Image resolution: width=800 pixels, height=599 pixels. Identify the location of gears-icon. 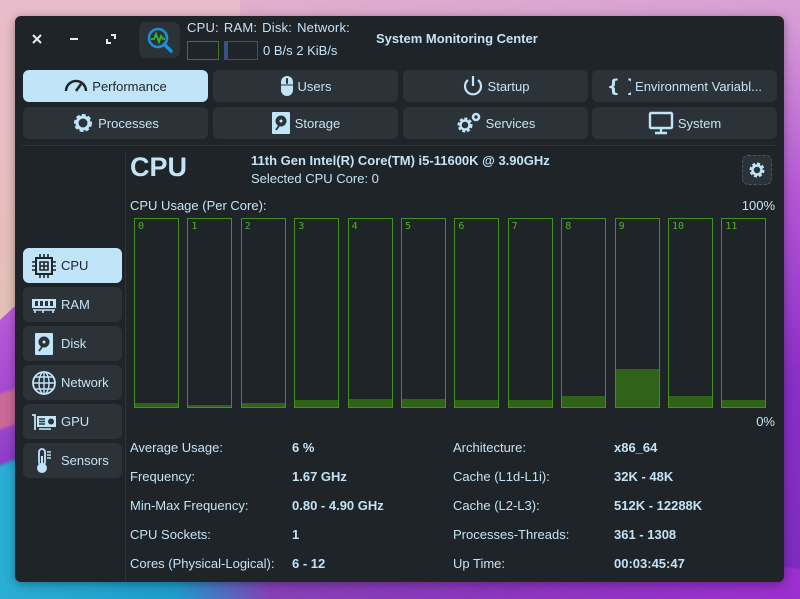
(468, 122).